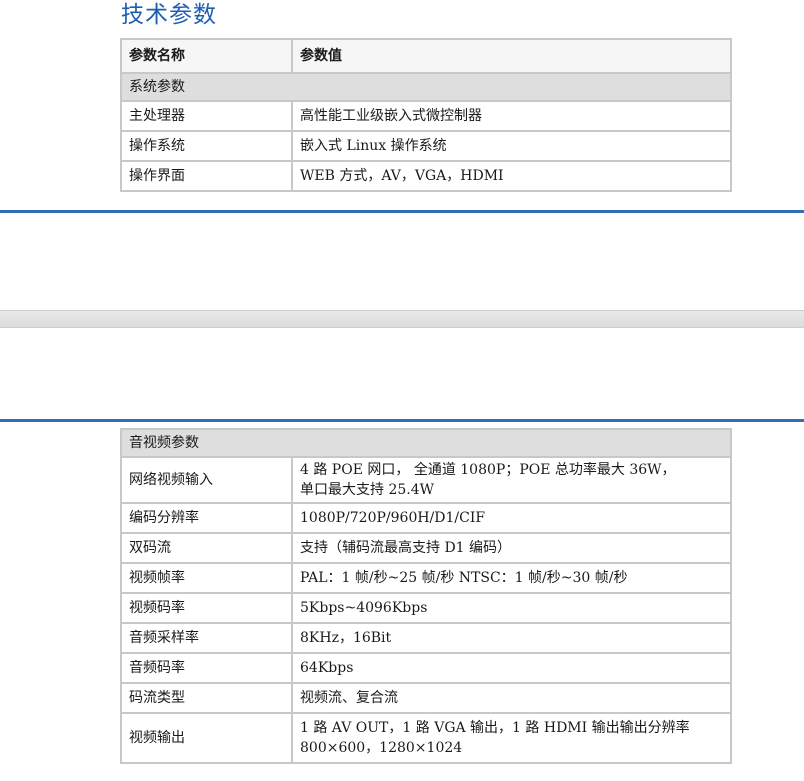 The image size is (804, 781). What do you see at coordinates (381, 748) in the screenshot?
I see `param-value-line: 800×600，1280×1024` at bounding box center [381, 748].